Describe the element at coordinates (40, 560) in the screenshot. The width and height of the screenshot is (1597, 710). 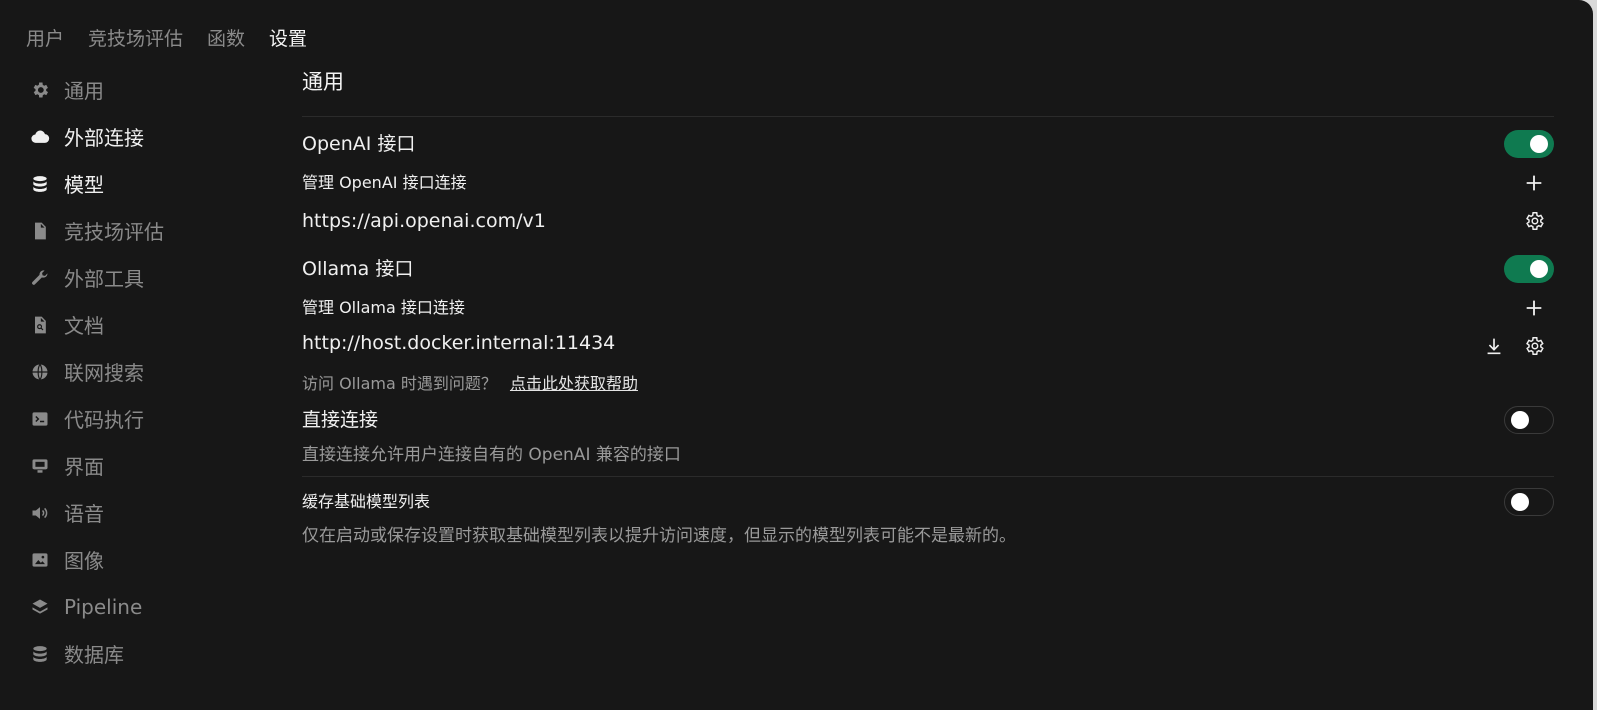
I see `image-icon` at that location.